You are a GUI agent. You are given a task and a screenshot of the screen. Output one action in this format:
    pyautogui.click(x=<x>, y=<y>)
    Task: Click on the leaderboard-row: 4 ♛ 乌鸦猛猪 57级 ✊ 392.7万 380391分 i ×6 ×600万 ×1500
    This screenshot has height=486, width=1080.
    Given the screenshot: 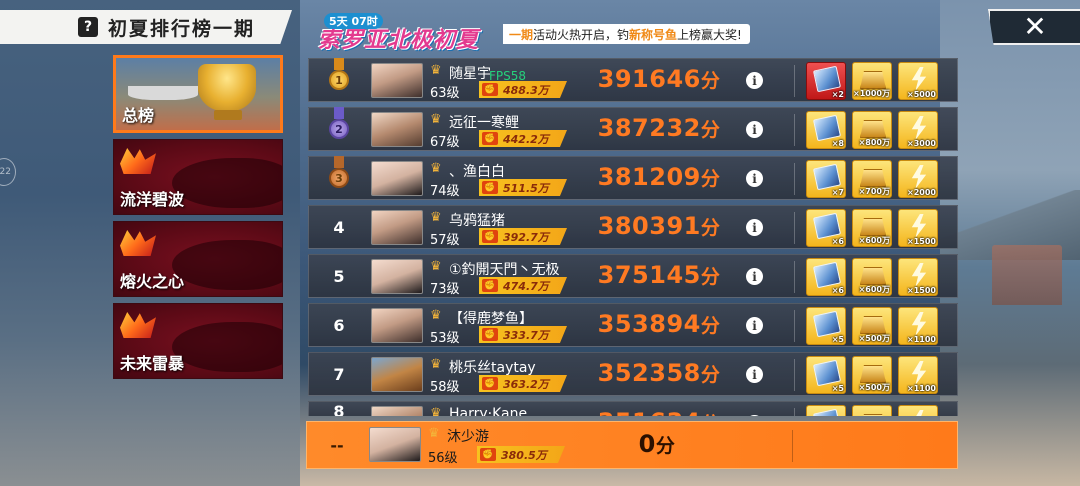 What is the action you would take?
    pyautogui.click(x=633, y=227)
    